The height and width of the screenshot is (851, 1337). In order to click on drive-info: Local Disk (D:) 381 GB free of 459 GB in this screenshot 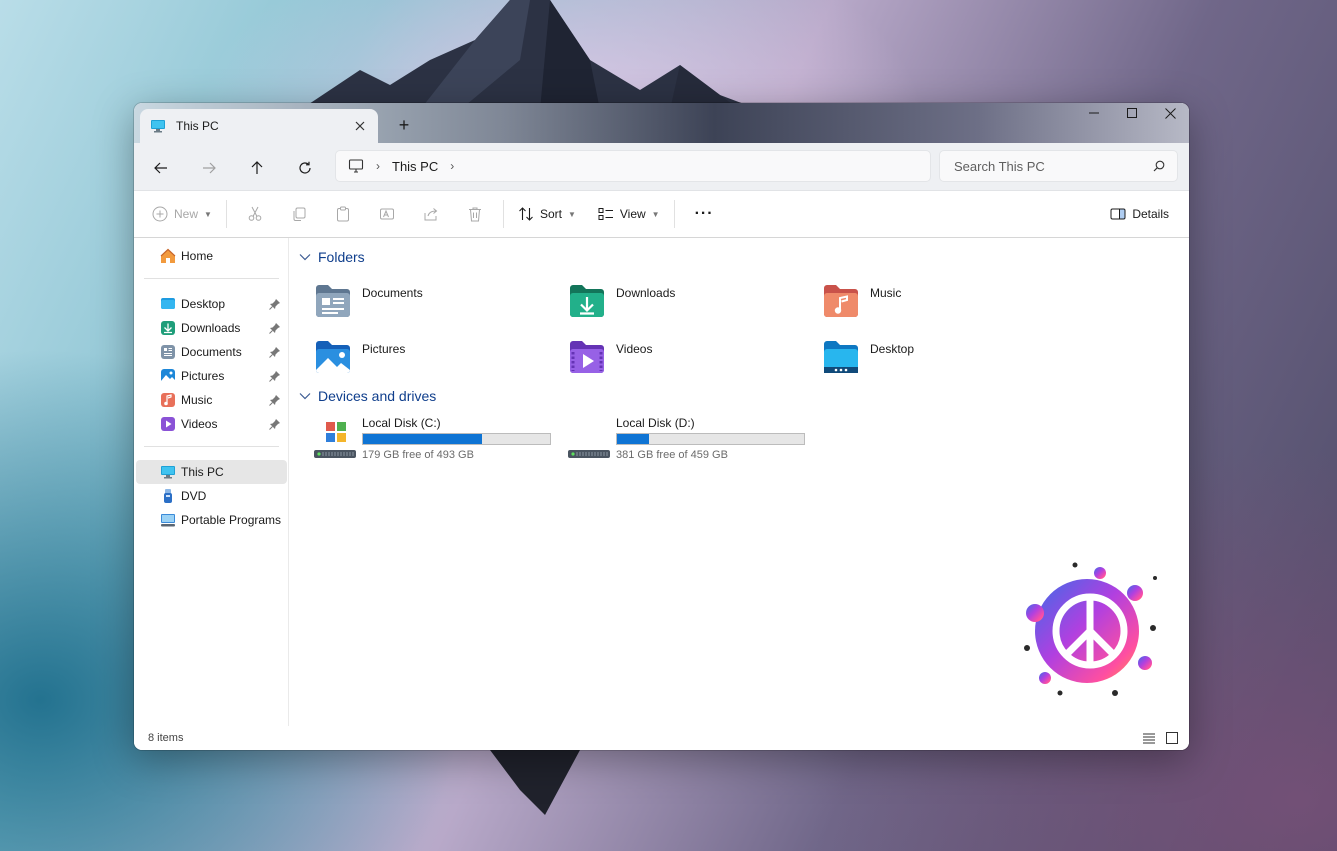, I will do `click(710, 439)`.